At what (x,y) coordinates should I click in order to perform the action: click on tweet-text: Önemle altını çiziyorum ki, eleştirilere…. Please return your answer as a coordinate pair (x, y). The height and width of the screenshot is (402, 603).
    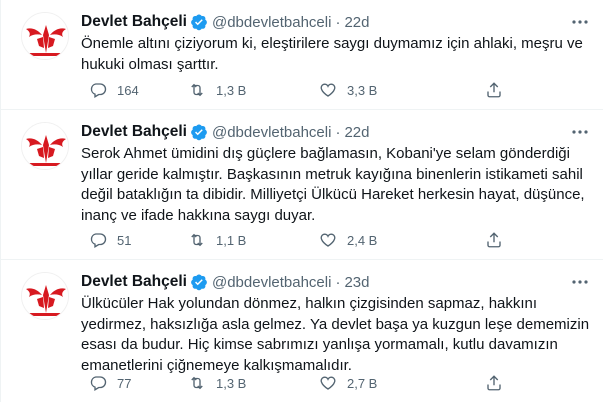
    Looking at the image, I should click on (333, 54).